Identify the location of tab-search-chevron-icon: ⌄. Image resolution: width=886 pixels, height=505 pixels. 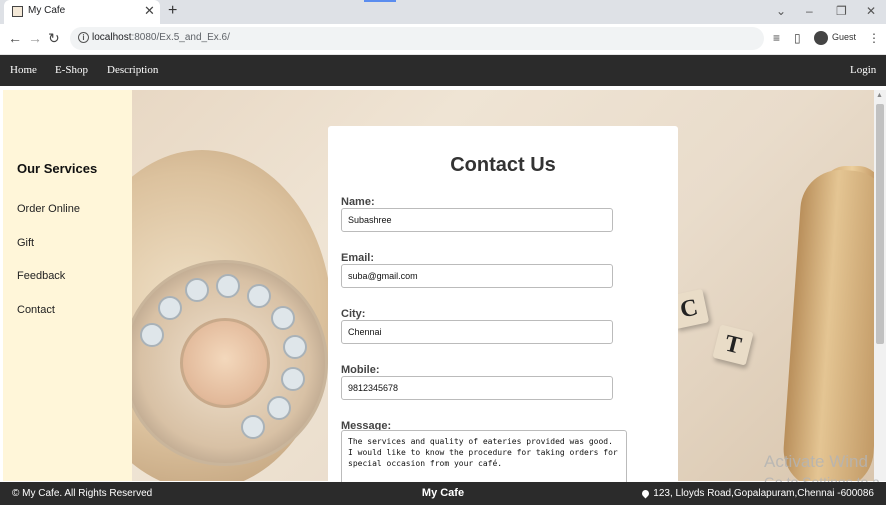
(781, 11).